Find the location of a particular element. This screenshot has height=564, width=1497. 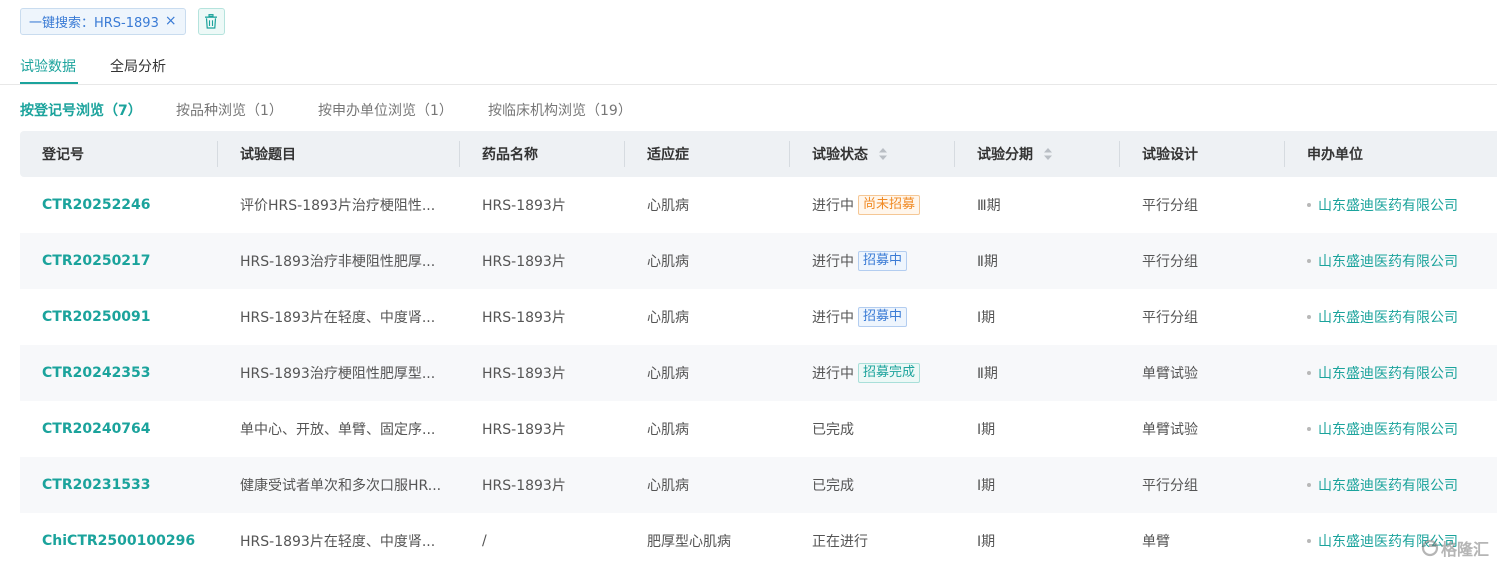

recruitment-badge: 招募完成 is located at coordinates (889, 373).